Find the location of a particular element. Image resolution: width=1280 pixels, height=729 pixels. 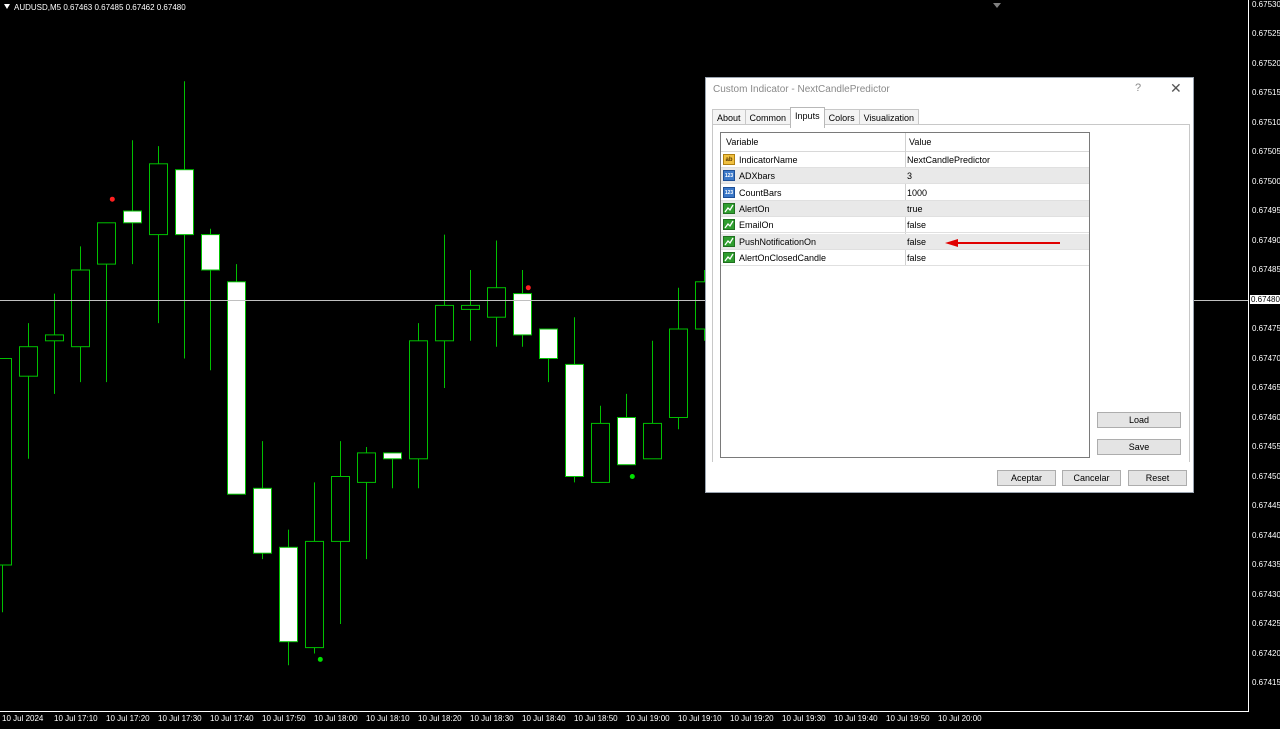

time-tick-label: 10 Jul 19:20 is located at coordinates (752, 718).